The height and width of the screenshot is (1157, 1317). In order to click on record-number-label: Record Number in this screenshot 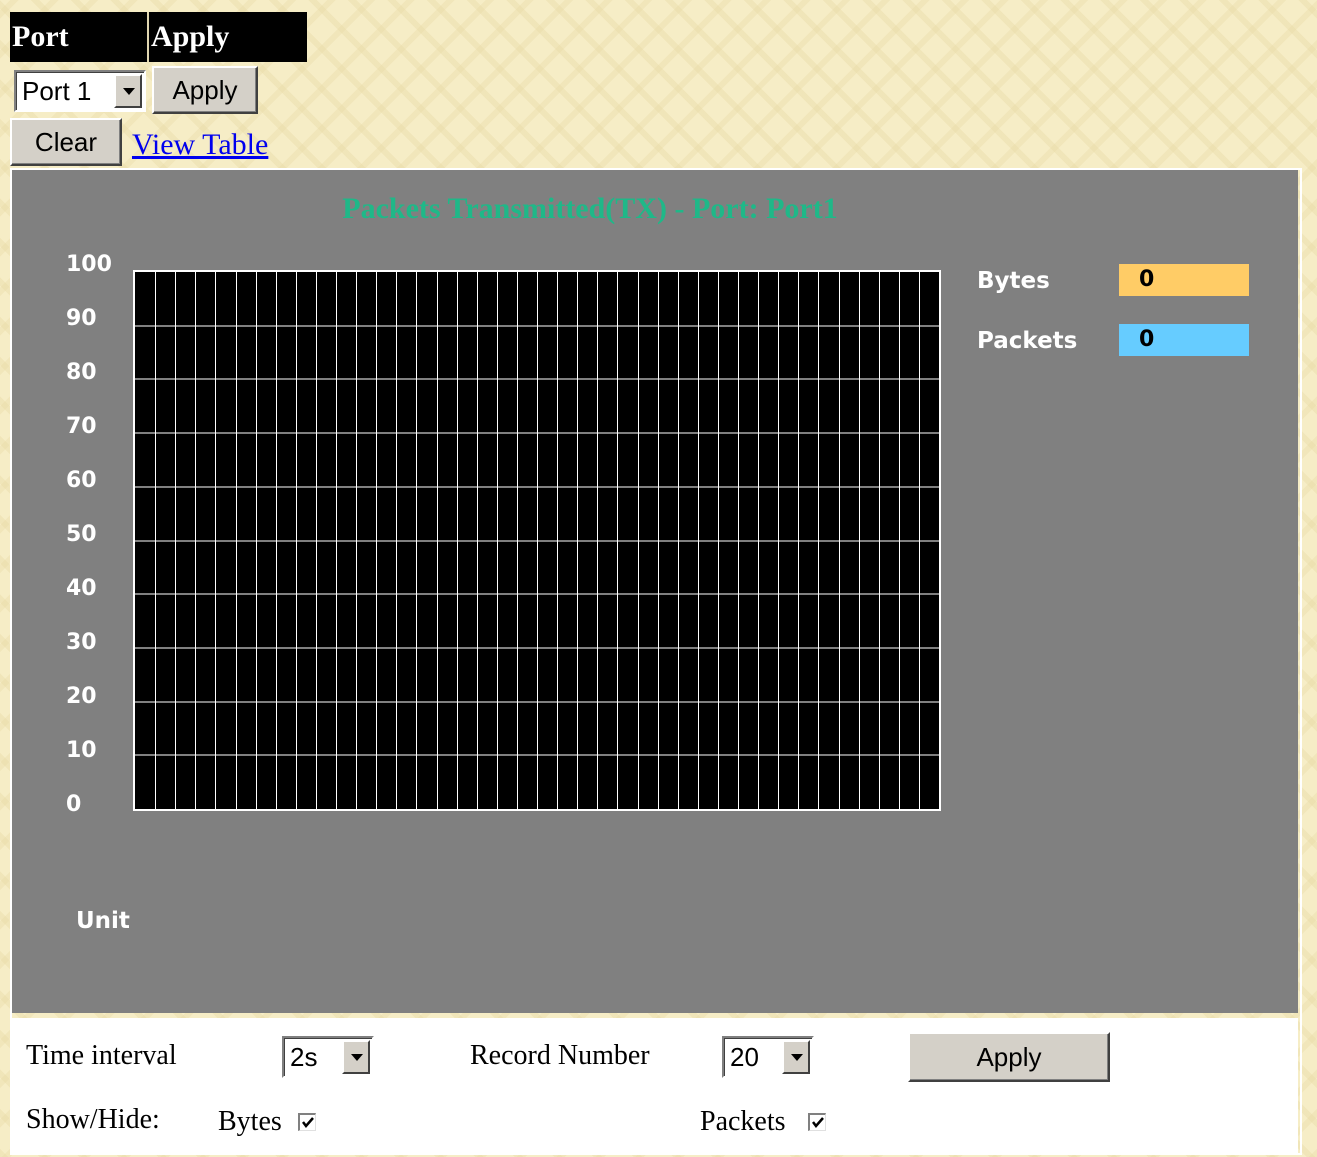, I will do `click(560, 1055)`.